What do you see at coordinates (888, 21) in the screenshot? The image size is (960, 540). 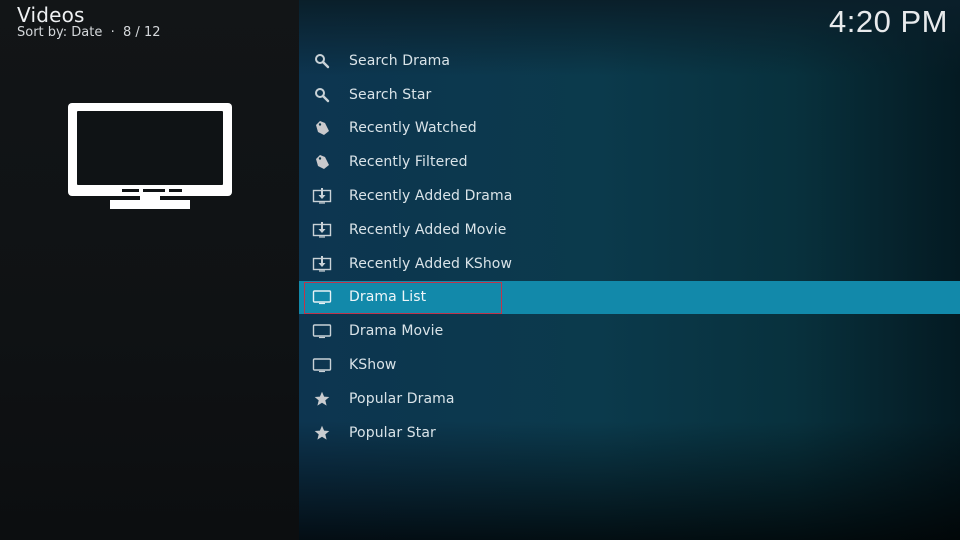 I see `clock: 4:20 PM` at bounding box center [888, 21].